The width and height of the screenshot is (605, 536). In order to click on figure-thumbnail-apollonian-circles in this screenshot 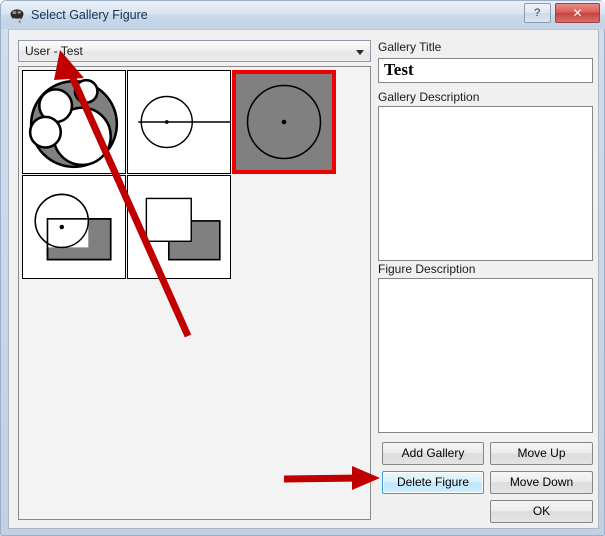, I will do `click(74, 122)`.